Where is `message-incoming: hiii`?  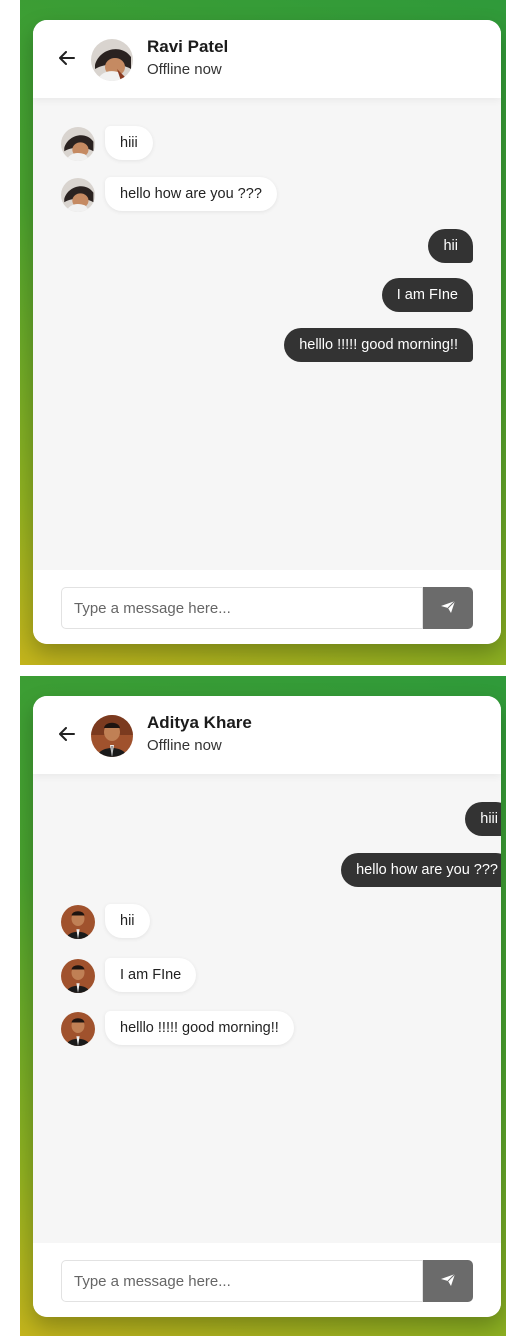
message-incoming: hiii is located at coordinates (129, 143).